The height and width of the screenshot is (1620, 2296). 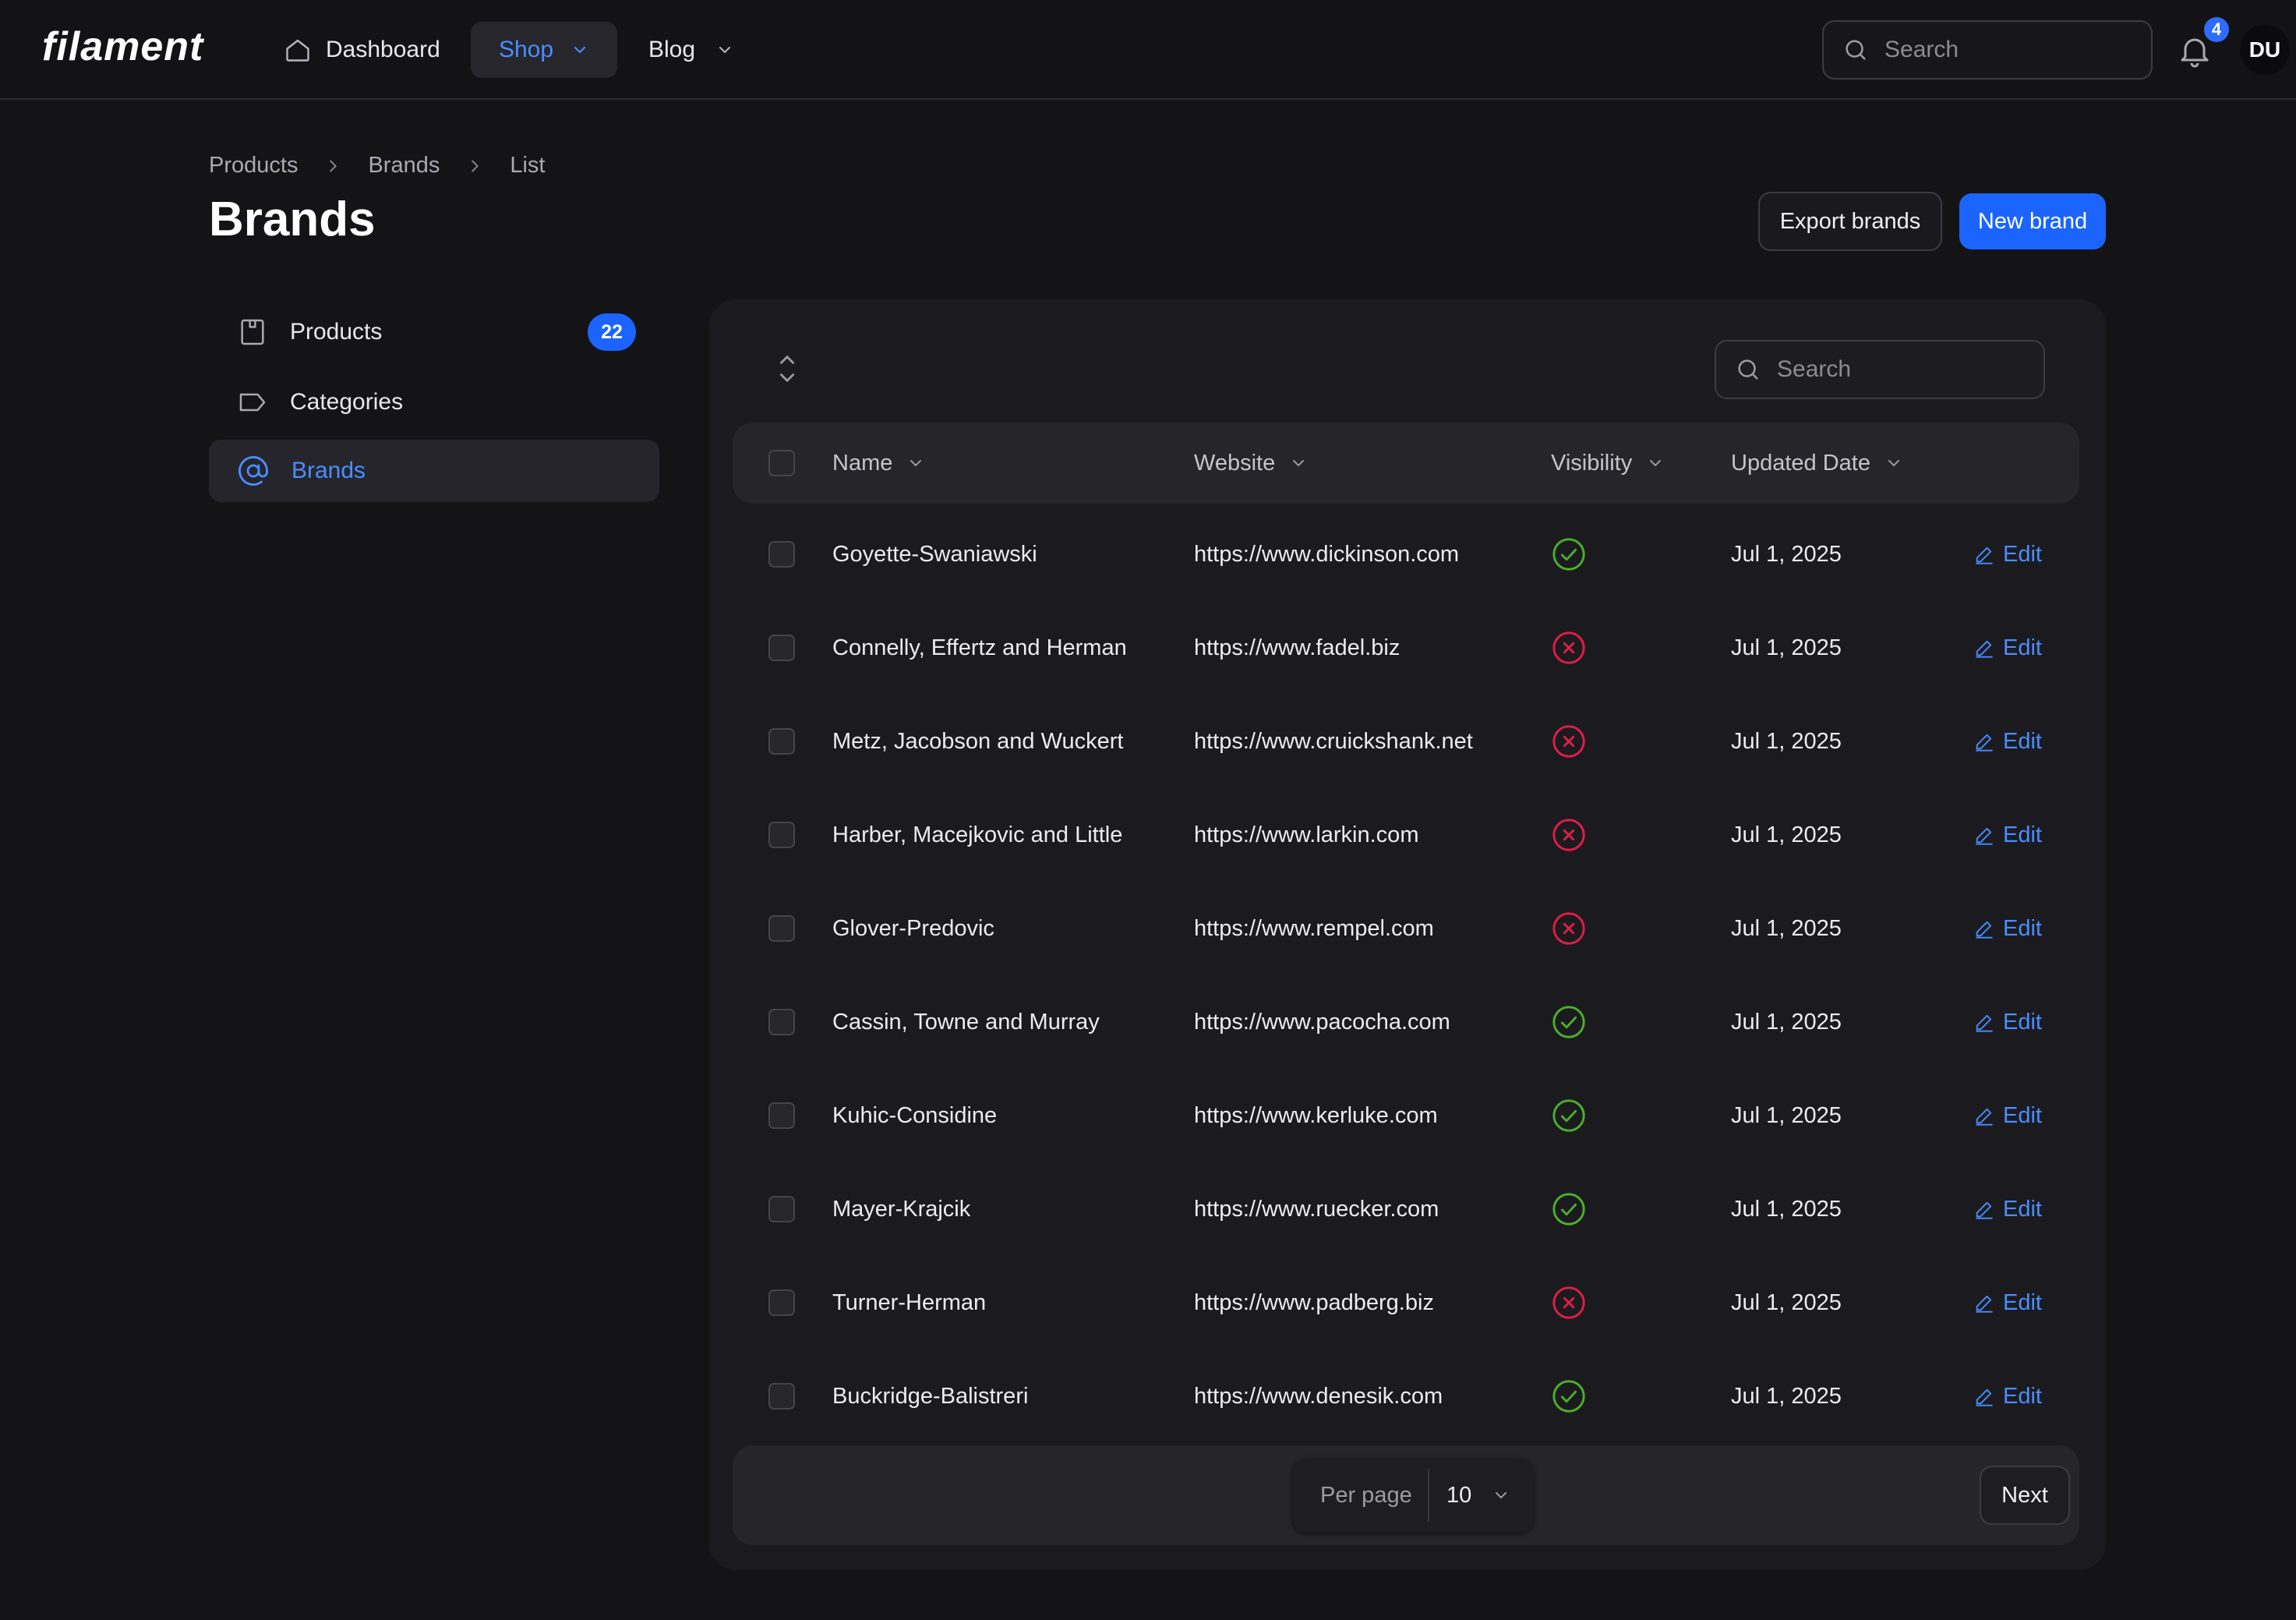 I want to click on column-header-label: Visibility, so click(x=1592, y=463).